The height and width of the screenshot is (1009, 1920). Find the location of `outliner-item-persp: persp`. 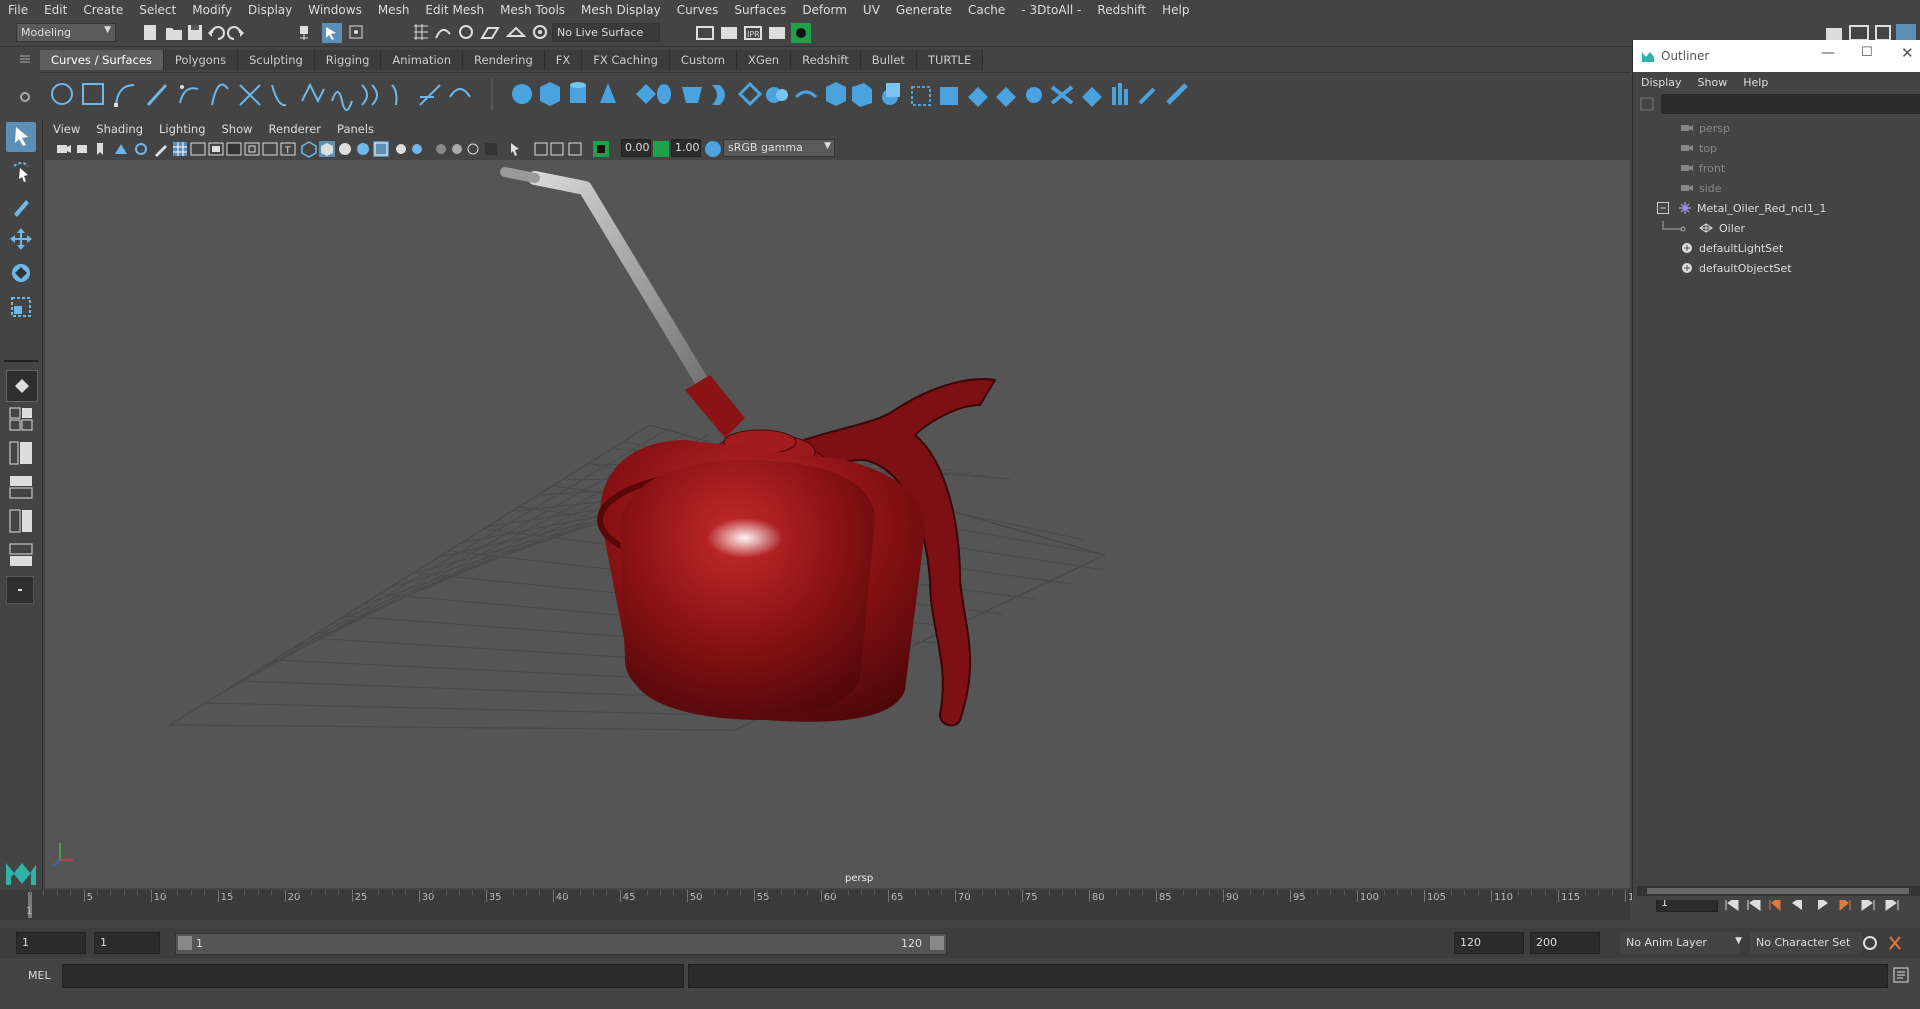

outliner-item-persp: persp is located at coordinates (1778, 128).